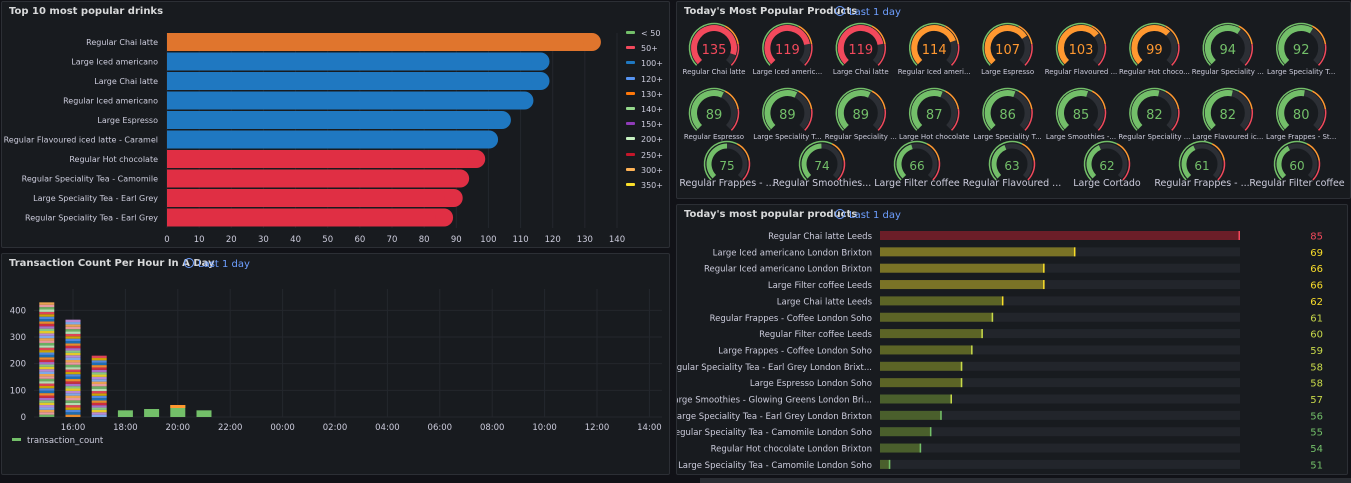 This screenshot has height=483, width=1351. Describe the element at coordinates (644, 109) in the screenshot. I see `legend-item: 140+` at that location.